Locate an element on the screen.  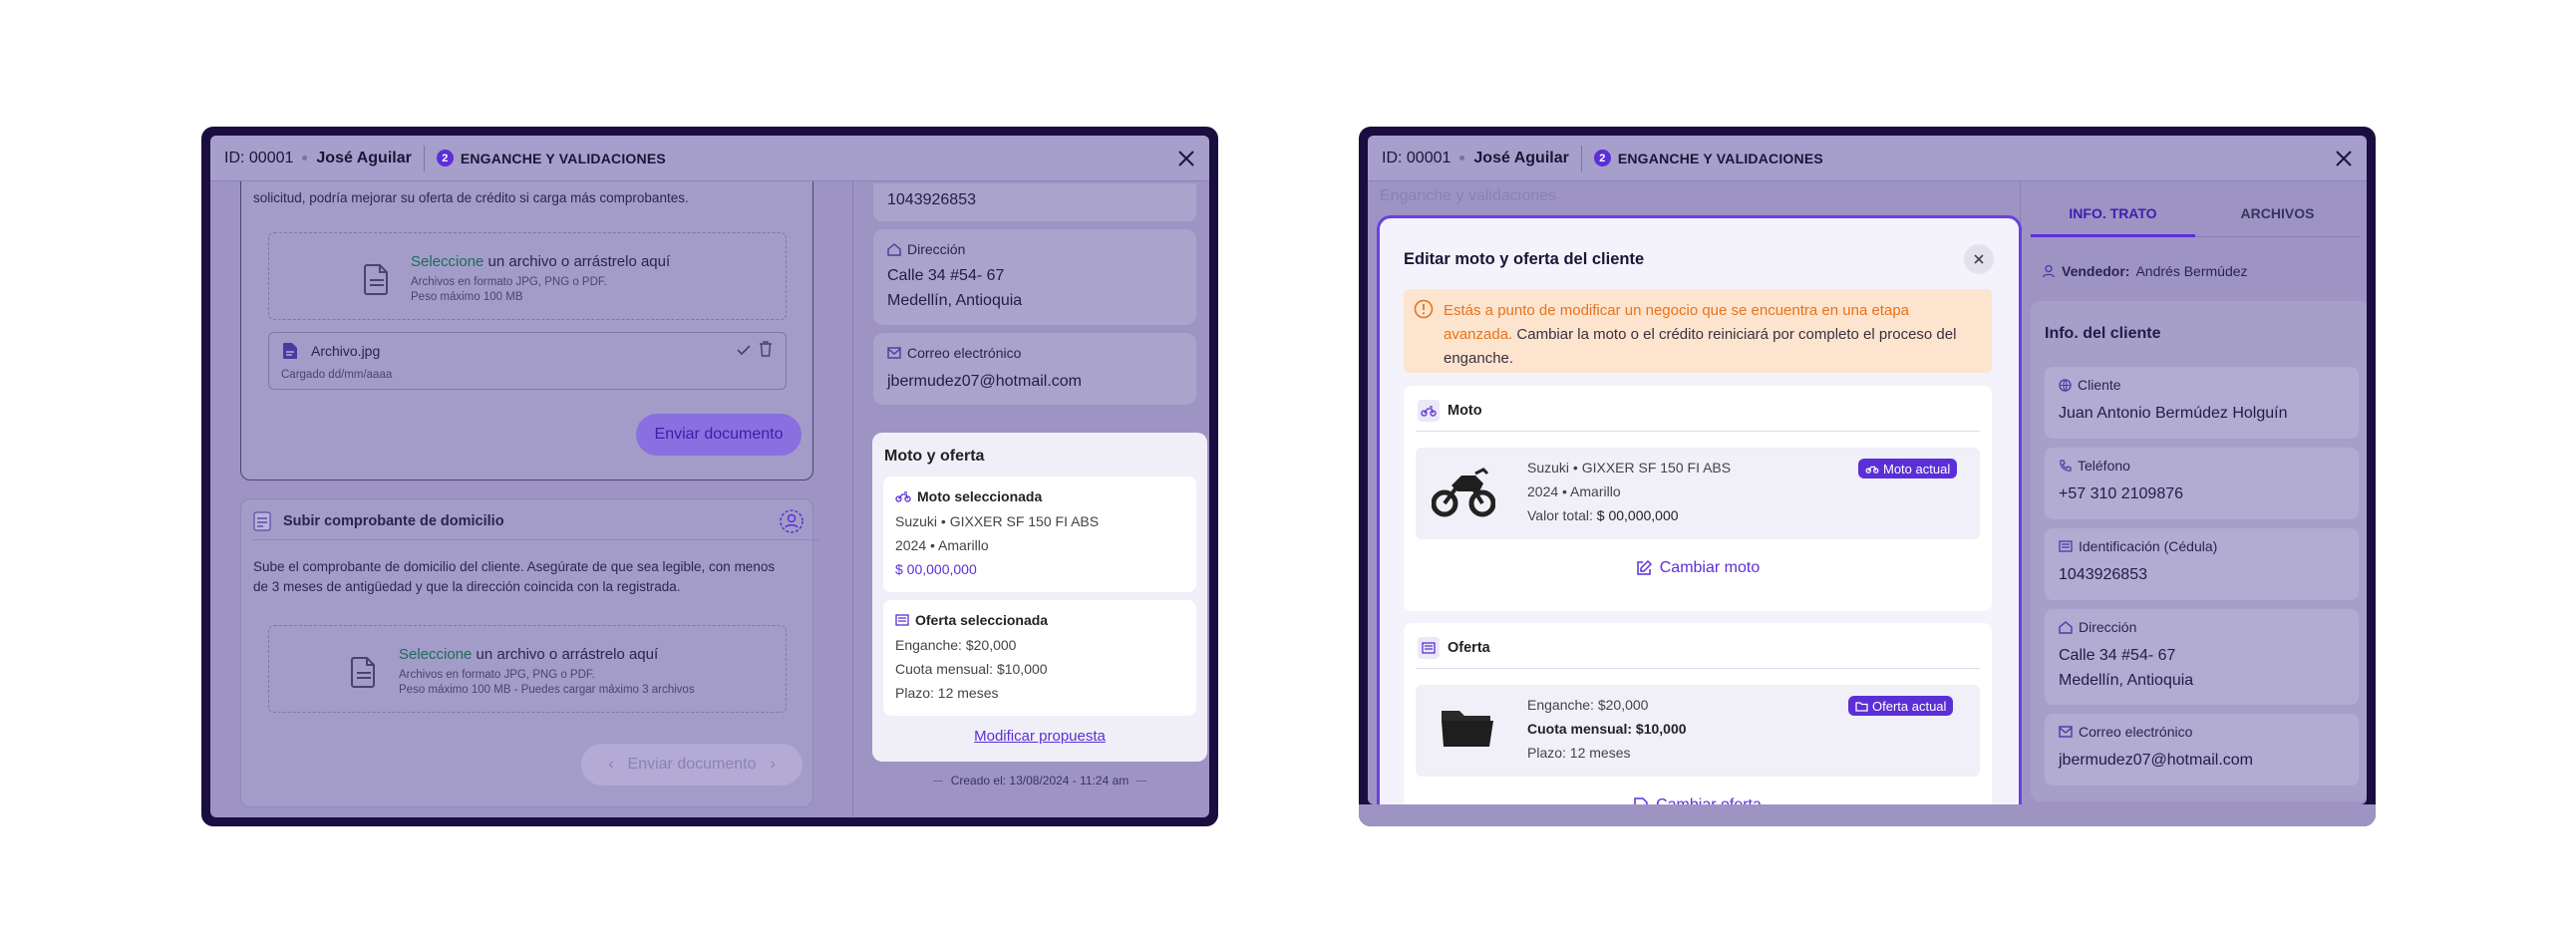
correo-value: jbermudez07@hotmail.com is located at coordinates (984, 381).